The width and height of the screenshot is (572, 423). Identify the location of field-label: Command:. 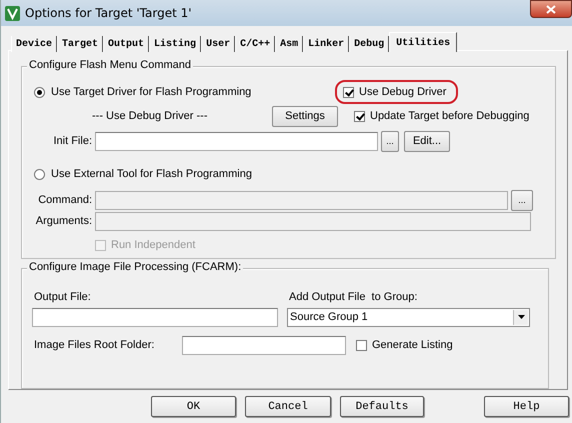
(64, 200).